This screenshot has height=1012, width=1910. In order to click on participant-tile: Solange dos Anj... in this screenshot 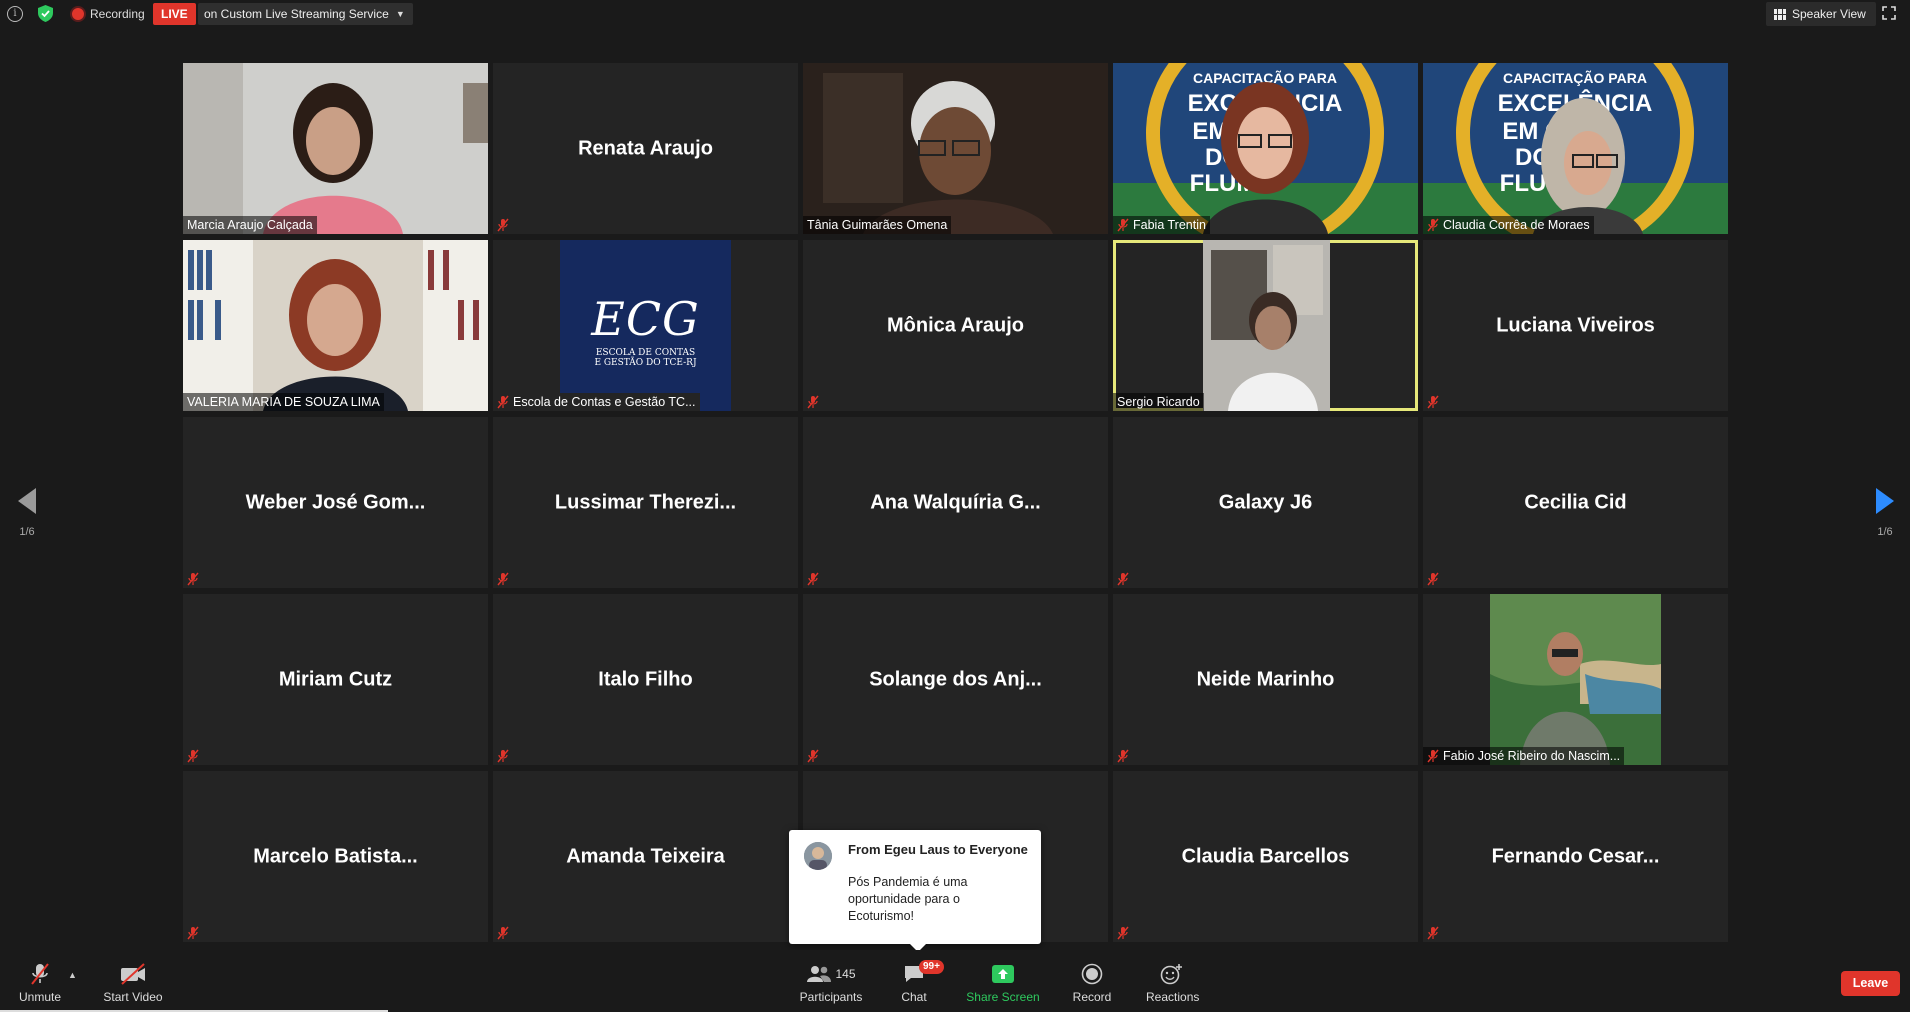, I will do `click(955, 679)`.